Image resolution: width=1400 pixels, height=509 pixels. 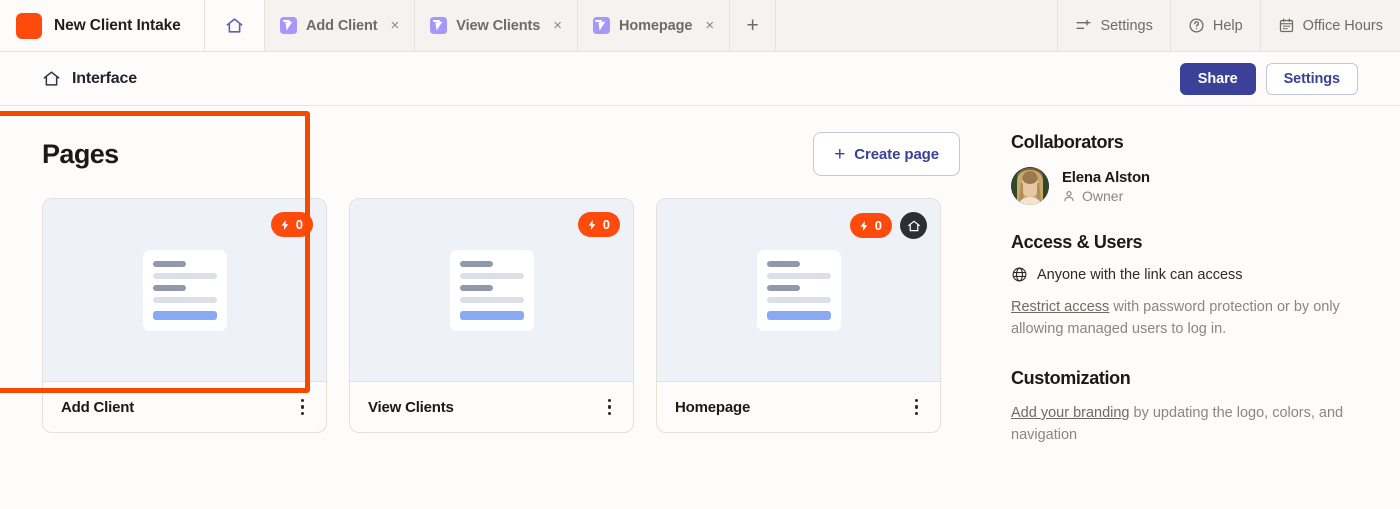 I want to click on page-card-name: Homepage, so click(x=713, y=407).